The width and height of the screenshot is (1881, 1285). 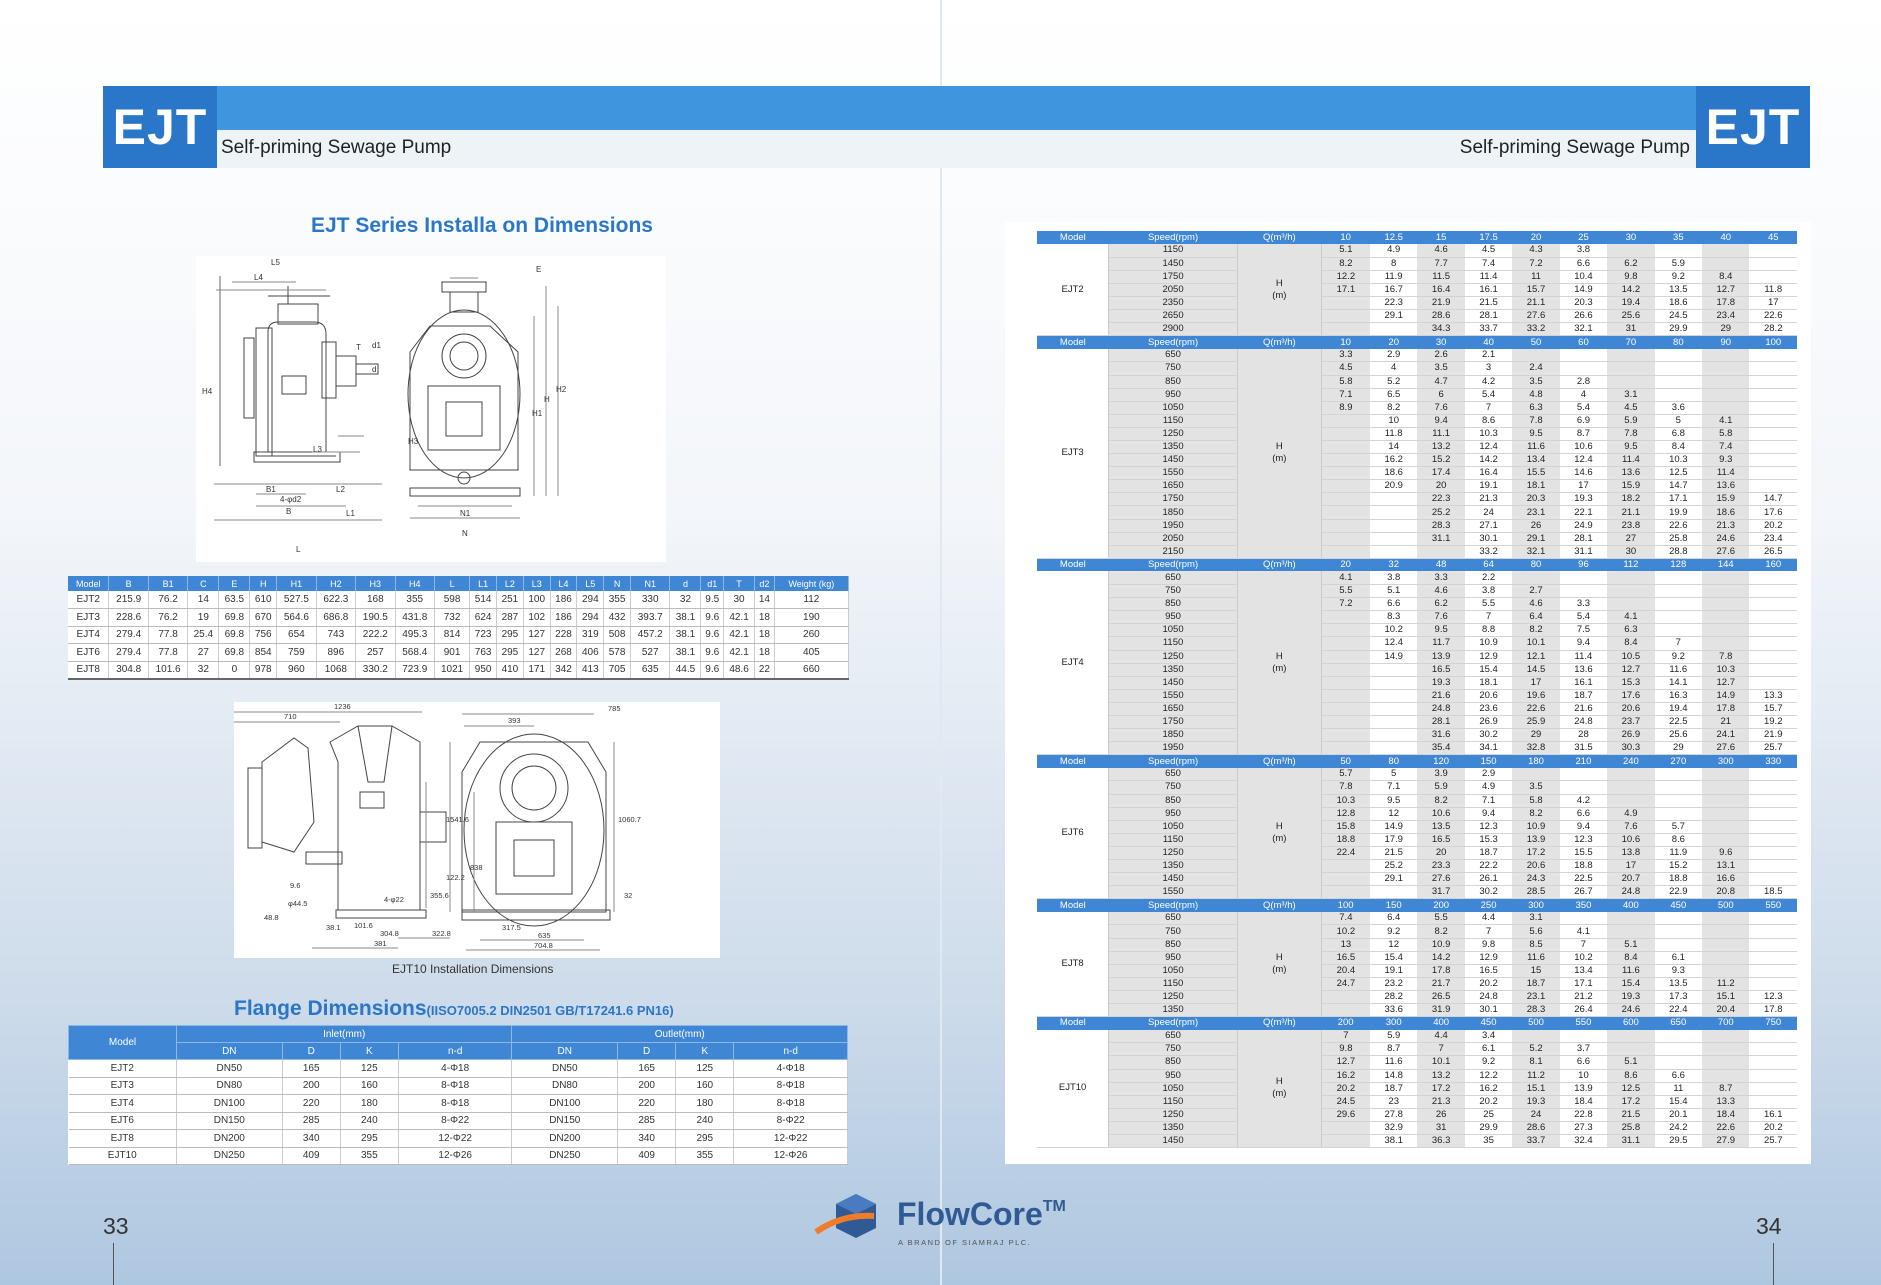 What do you see at coordinates (1441, 683) in the screenshot?
I see `perf-value-cell: 19.3` at bounding box center [1441, 683].